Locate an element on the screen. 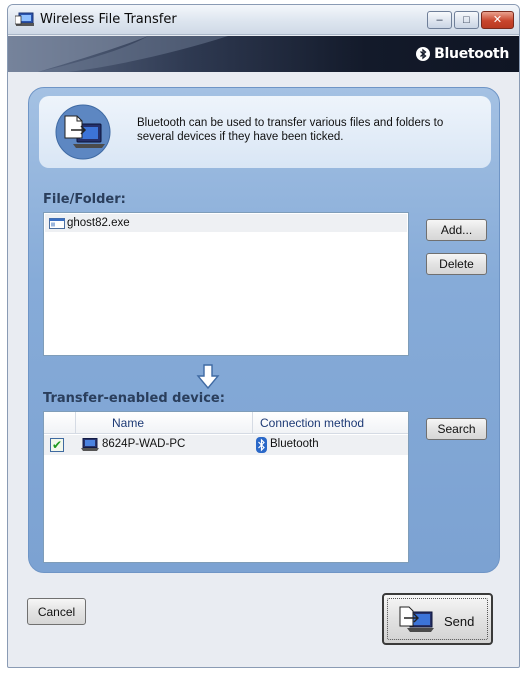 The width and height of the screenshot is (527, 674). title-bar: Wireless File Transfer – □ ✕ is located at coordinates (263, 20).